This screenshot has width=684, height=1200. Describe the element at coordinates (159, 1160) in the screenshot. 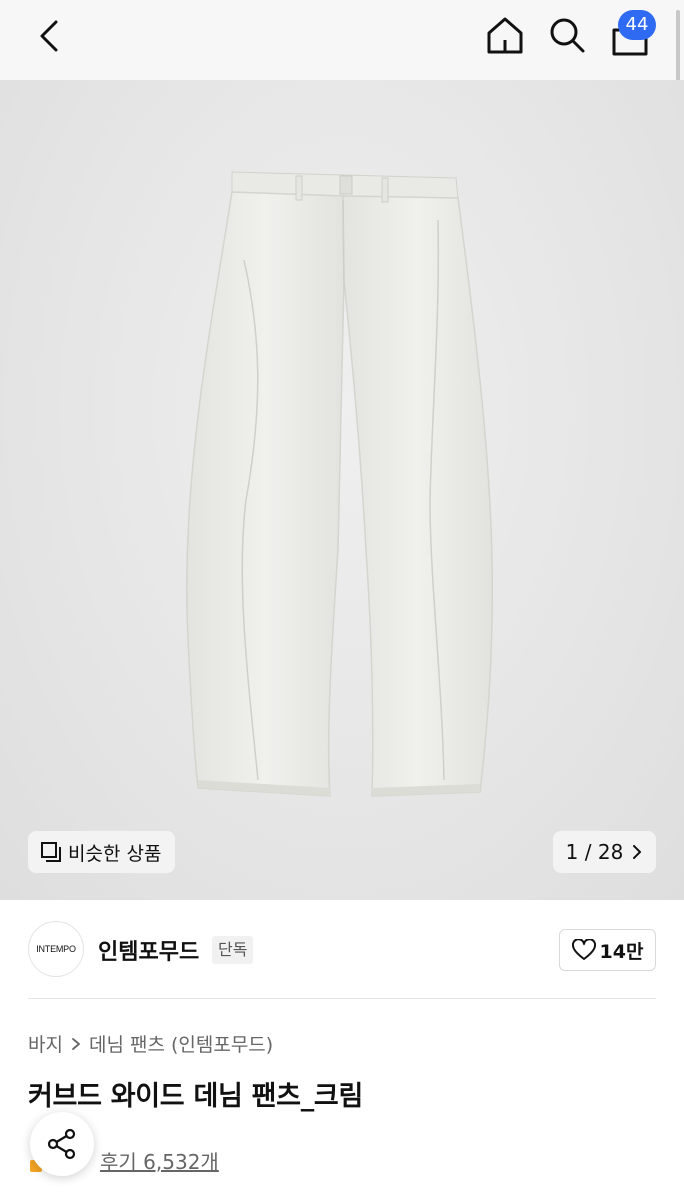

I see `review-count-link: 후기 6,532개` at that location.